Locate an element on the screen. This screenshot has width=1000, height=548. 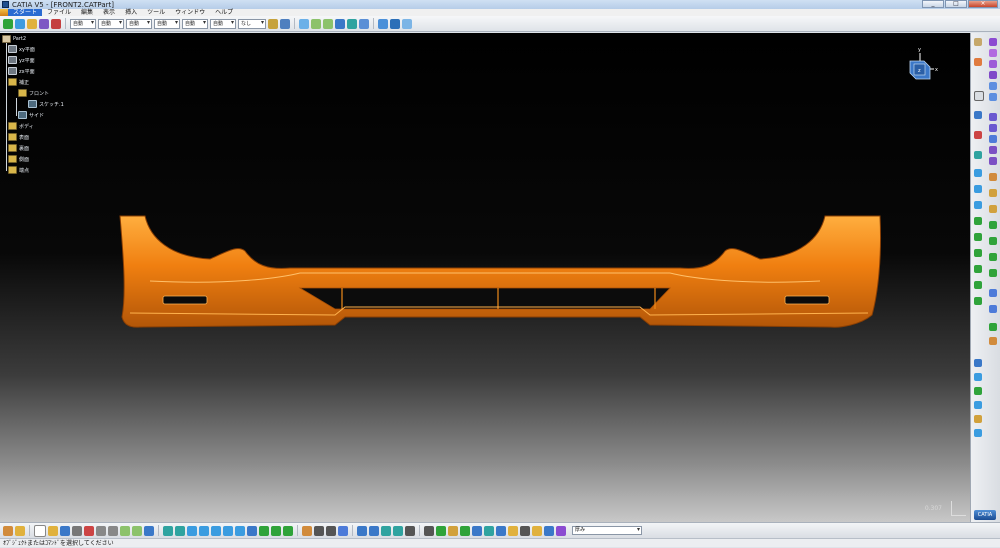
pattern-icon is located at coordinates (978, 391).